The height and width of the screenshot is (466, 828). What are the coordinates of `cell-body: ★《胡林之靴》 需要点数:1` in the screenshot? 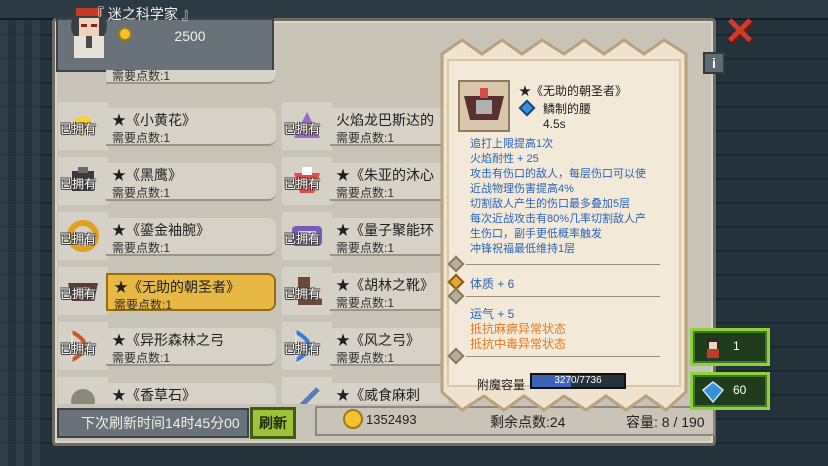 It's located at (389, 292).